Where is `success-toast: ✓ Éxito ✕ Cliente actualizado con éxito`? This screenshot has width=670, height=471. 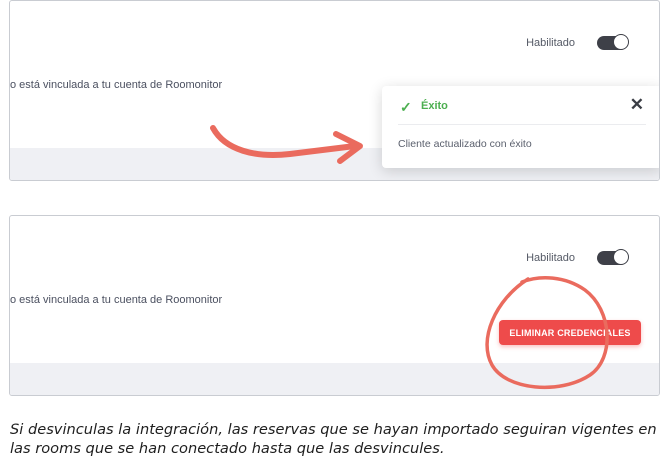 success-toast: ✓ Éxito ✕ Cliente actualizado con éxito is located at coordinates (520, 127).